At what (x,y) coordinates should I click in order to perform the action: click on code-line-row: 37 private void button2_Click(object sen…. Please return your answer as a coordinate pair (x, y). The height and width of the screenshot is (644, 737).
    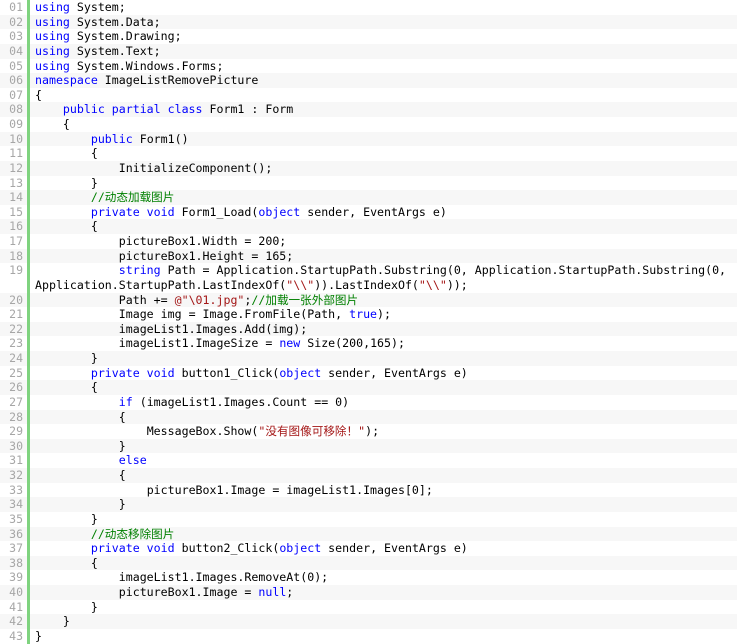
    Looking at the image, I should click on (368, 548).